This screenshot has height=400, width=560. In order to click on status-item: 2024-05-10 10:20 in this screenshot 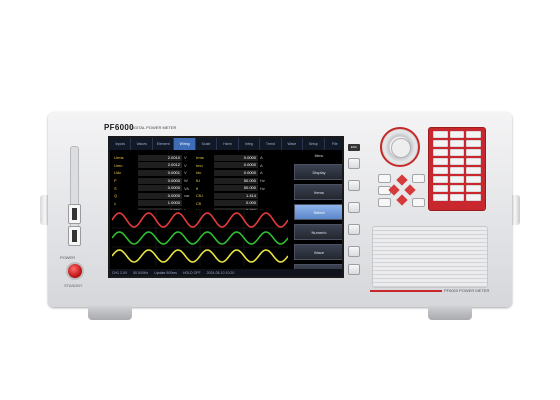, I will do `click(220, 273)`.